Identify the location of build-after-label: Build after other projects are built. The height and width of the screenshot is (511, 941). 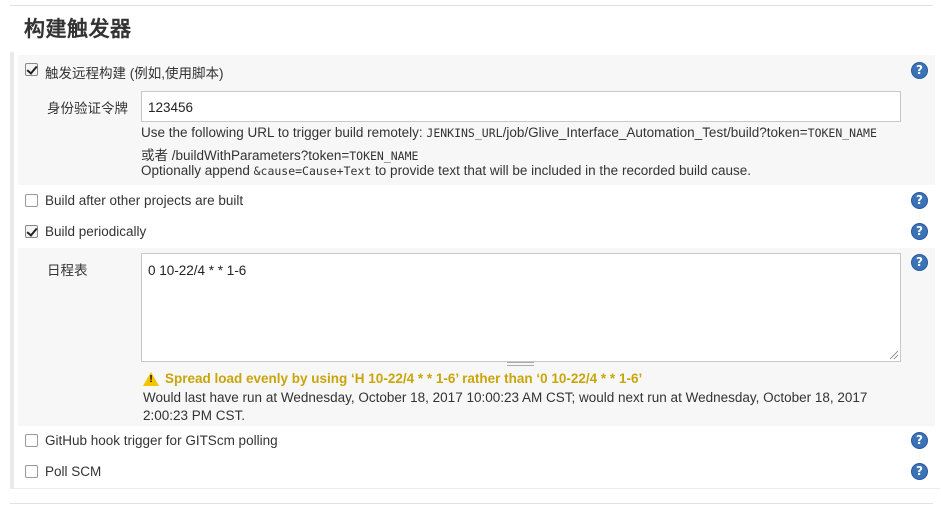
(144, 200).